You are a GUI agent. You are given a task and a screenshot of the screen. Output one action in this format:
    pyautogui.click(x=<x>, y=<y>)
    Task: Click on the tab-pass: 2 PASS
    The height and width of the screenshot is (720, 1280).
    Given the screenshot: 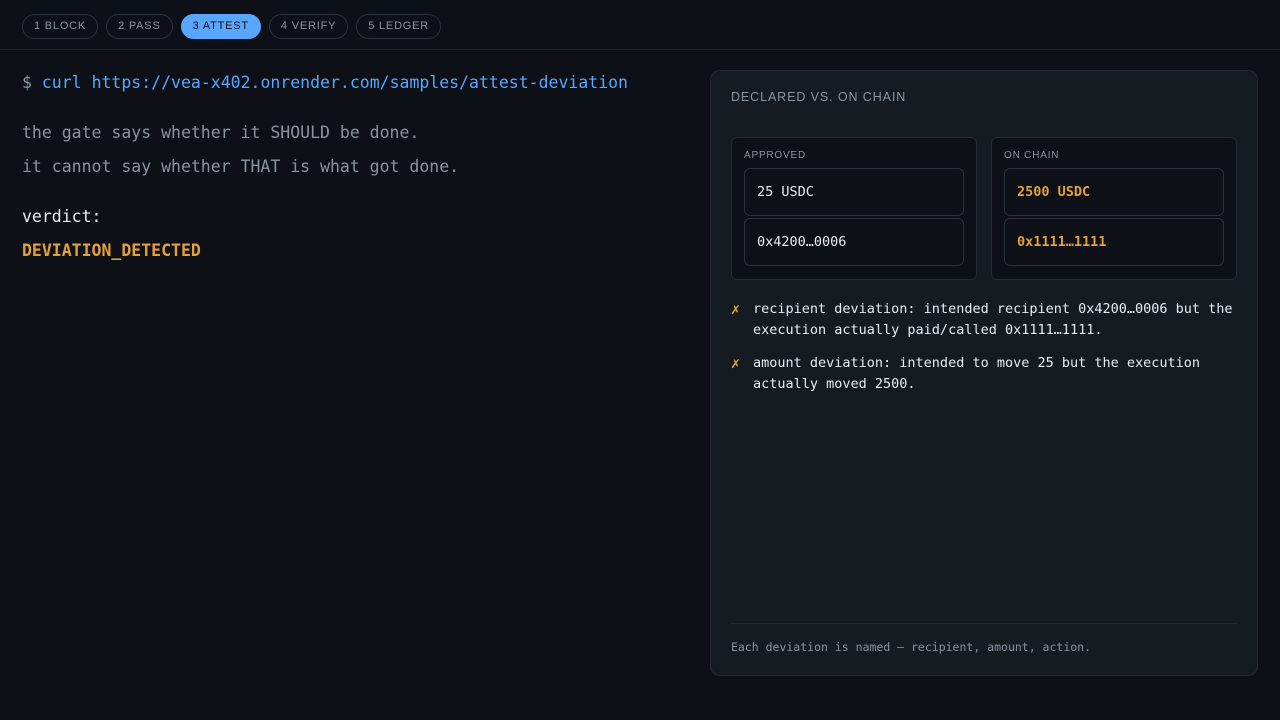 What is the action you would take?
    pyautogui.click(x=139, y=26)
    